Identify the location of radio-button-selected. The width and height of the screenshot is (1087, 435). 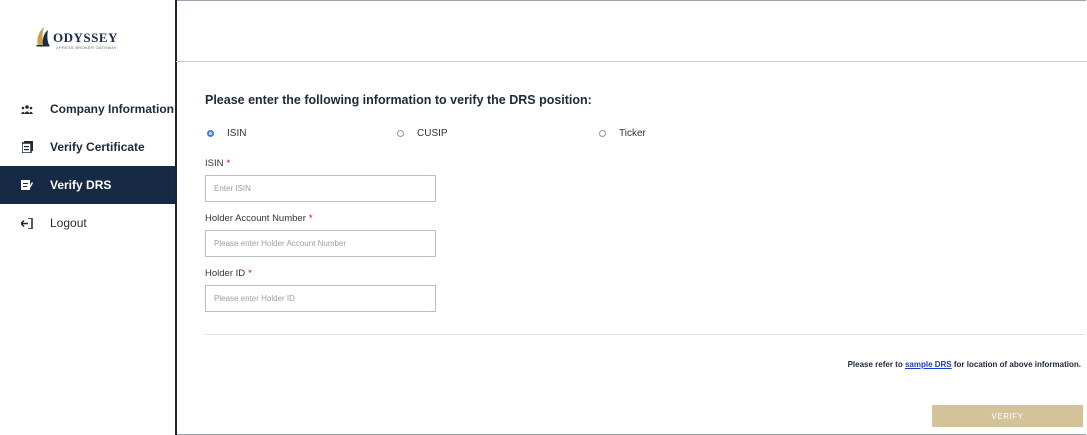
(210, 133).